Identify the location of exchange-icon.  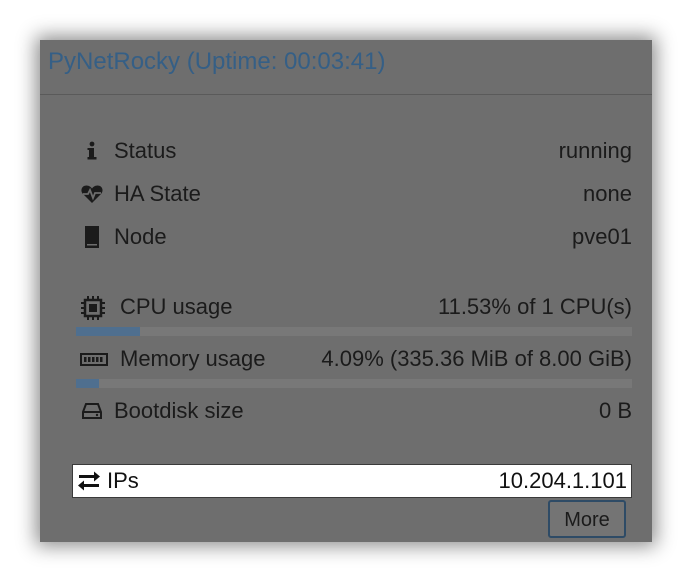
(89, 481).